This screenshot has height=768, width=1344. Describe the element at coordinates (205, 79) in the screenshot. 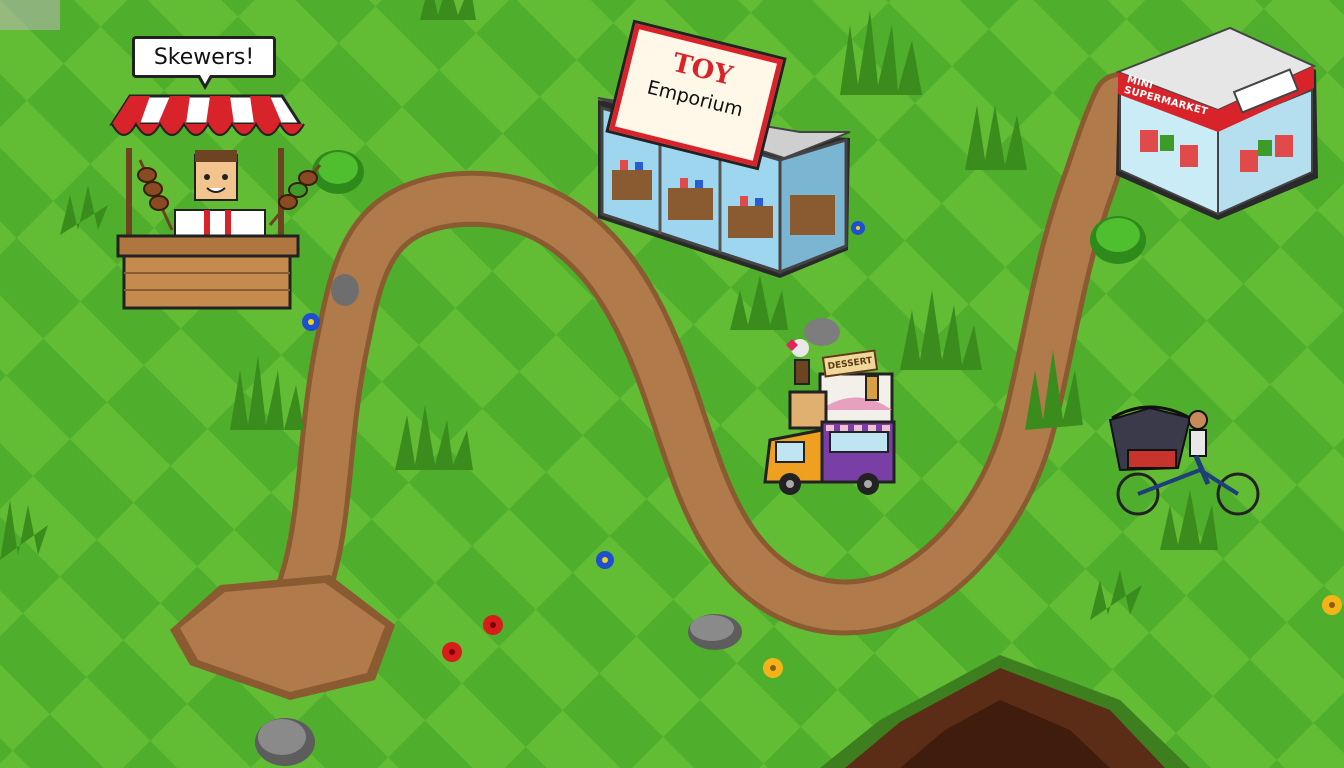

I see `speech-bubble-tail-fill` at that location.